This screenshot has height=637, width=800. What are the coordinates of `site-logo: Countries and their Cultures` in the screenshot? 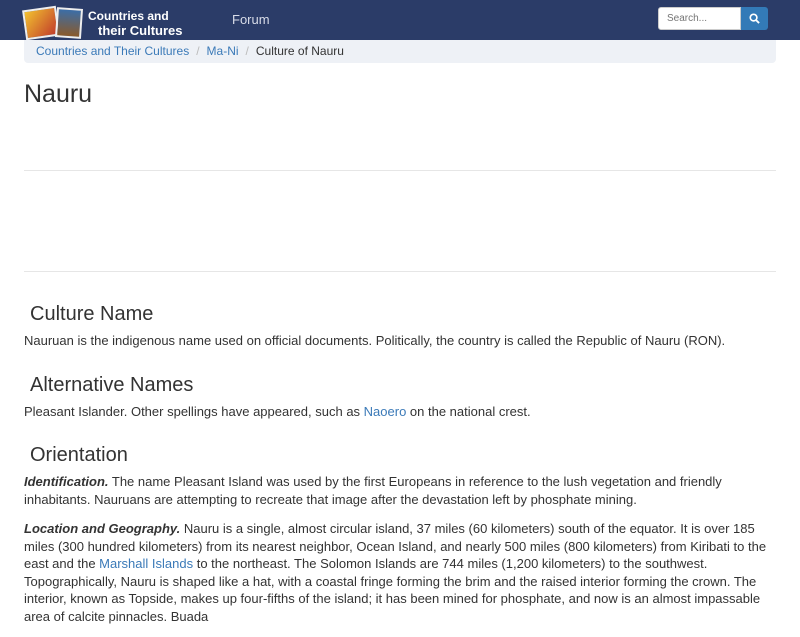 It's located at (122, 22).